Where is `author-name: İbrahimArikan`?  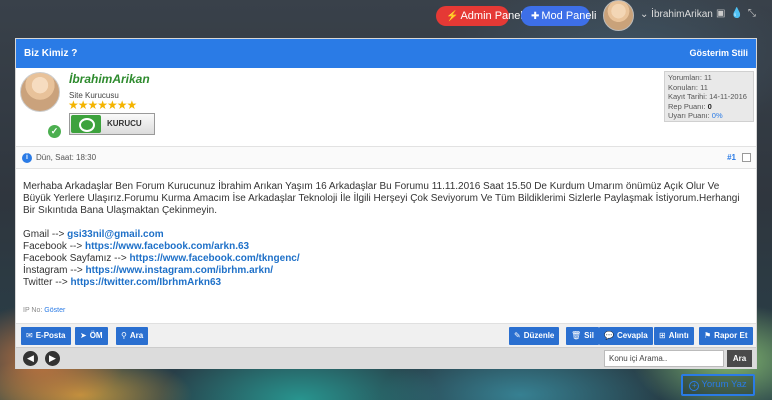
author-name: İbrahimArikan is located at coordinates (109, 79).